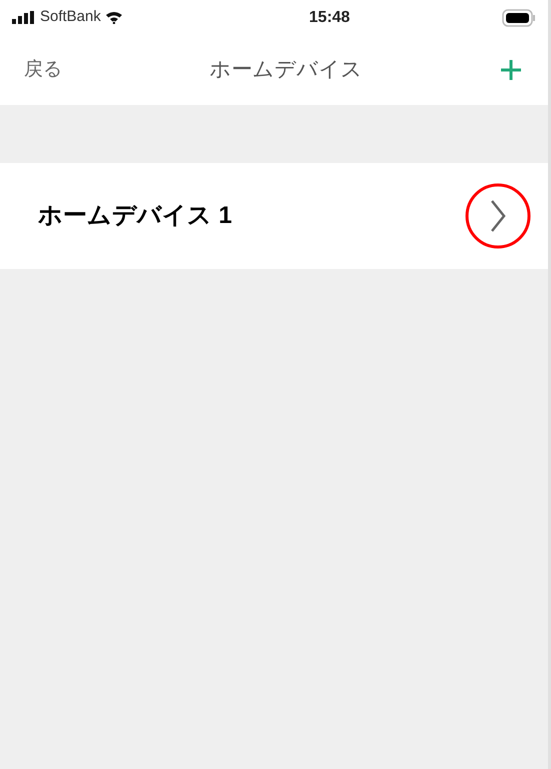  Describe the element at coordinates (24, 17) in the screenshot. I see `signal-icon` at that location.